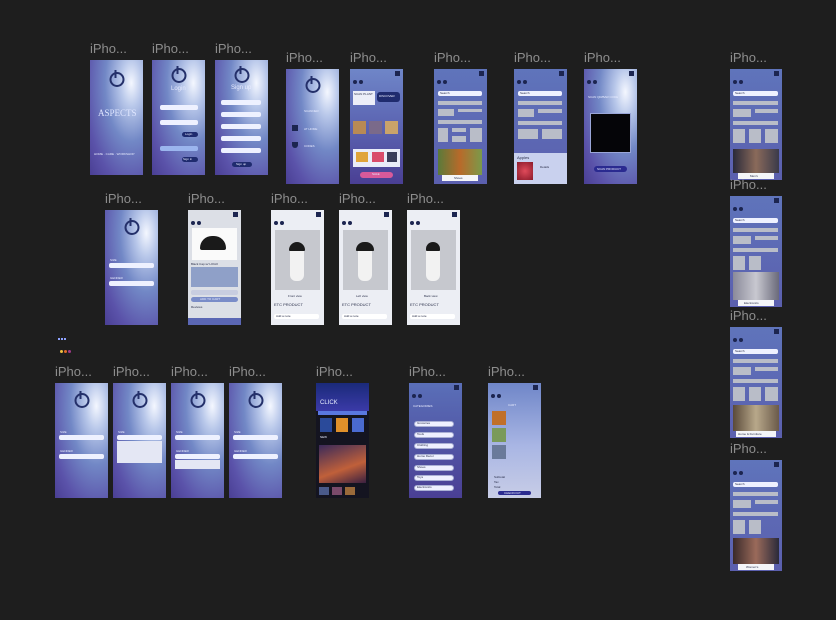 The width and height of the screenshot is (836, 620). Describe the element at coordinates (197, 464) in the screenshot. I see `gender-dropdown` at that location.